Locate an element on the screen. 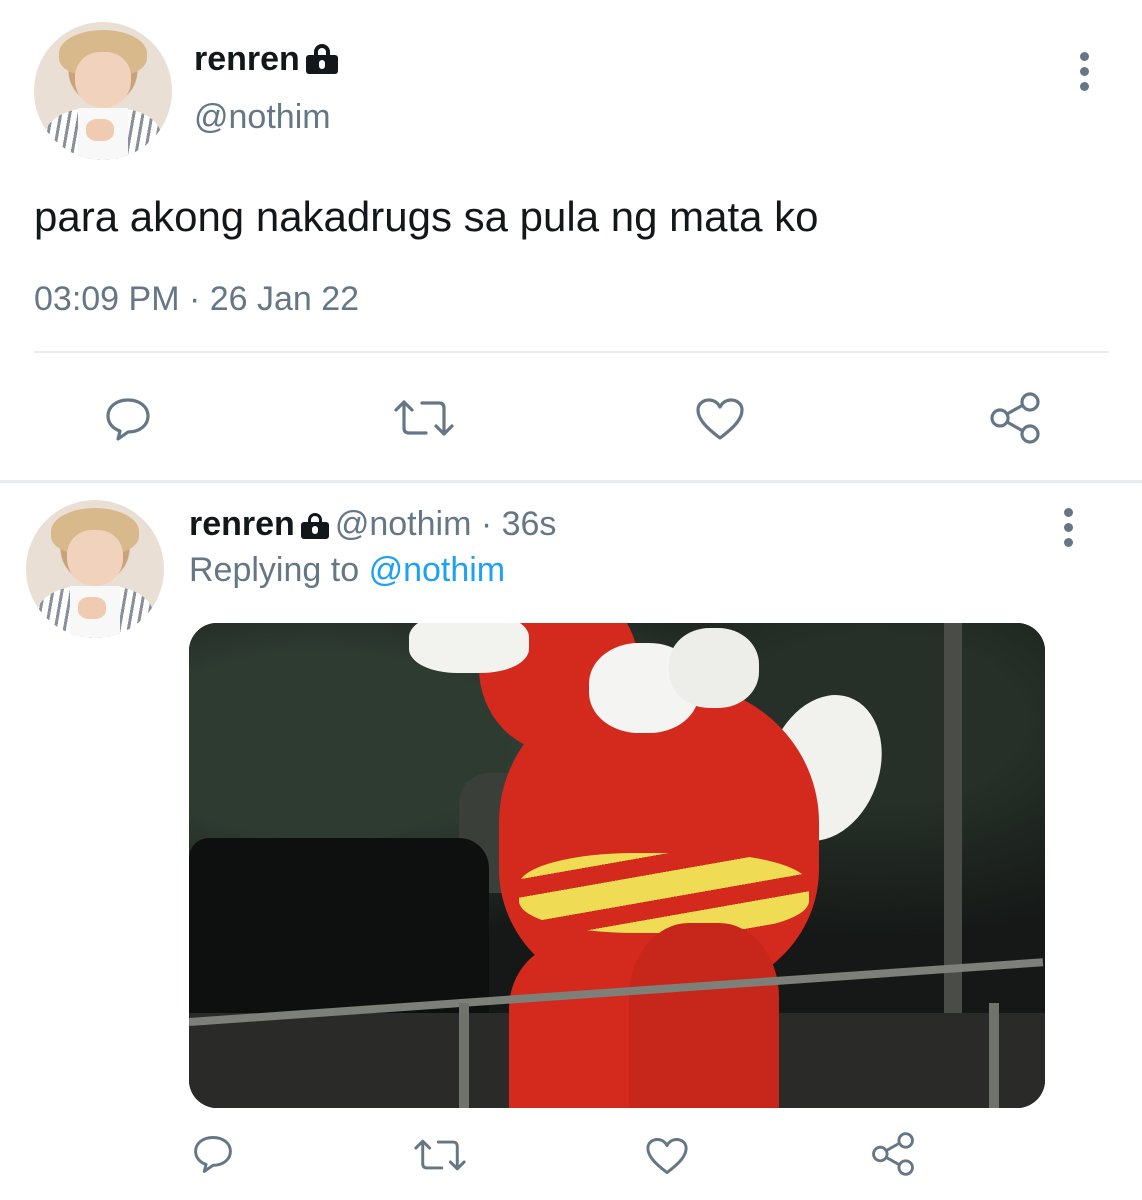  tweet-text: para akong nakadrugs sa pula ng mata ko is located at coordinates (426, 216).